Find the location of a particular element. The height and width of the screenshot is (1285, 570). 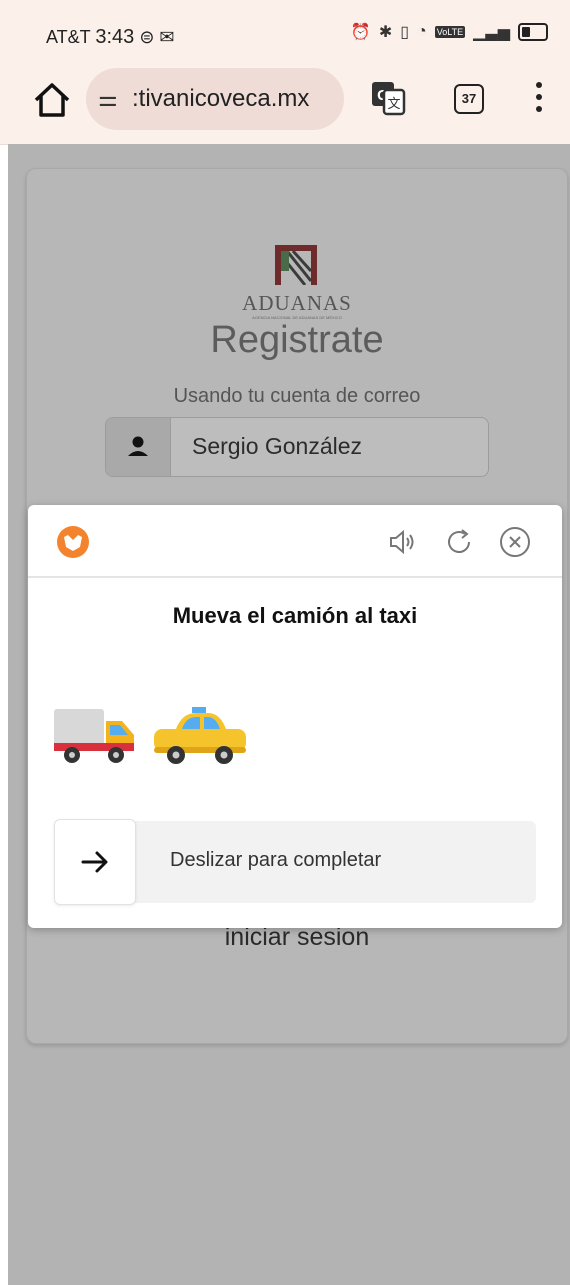

name-field: Sergio González is located at coordinates (297, 447).